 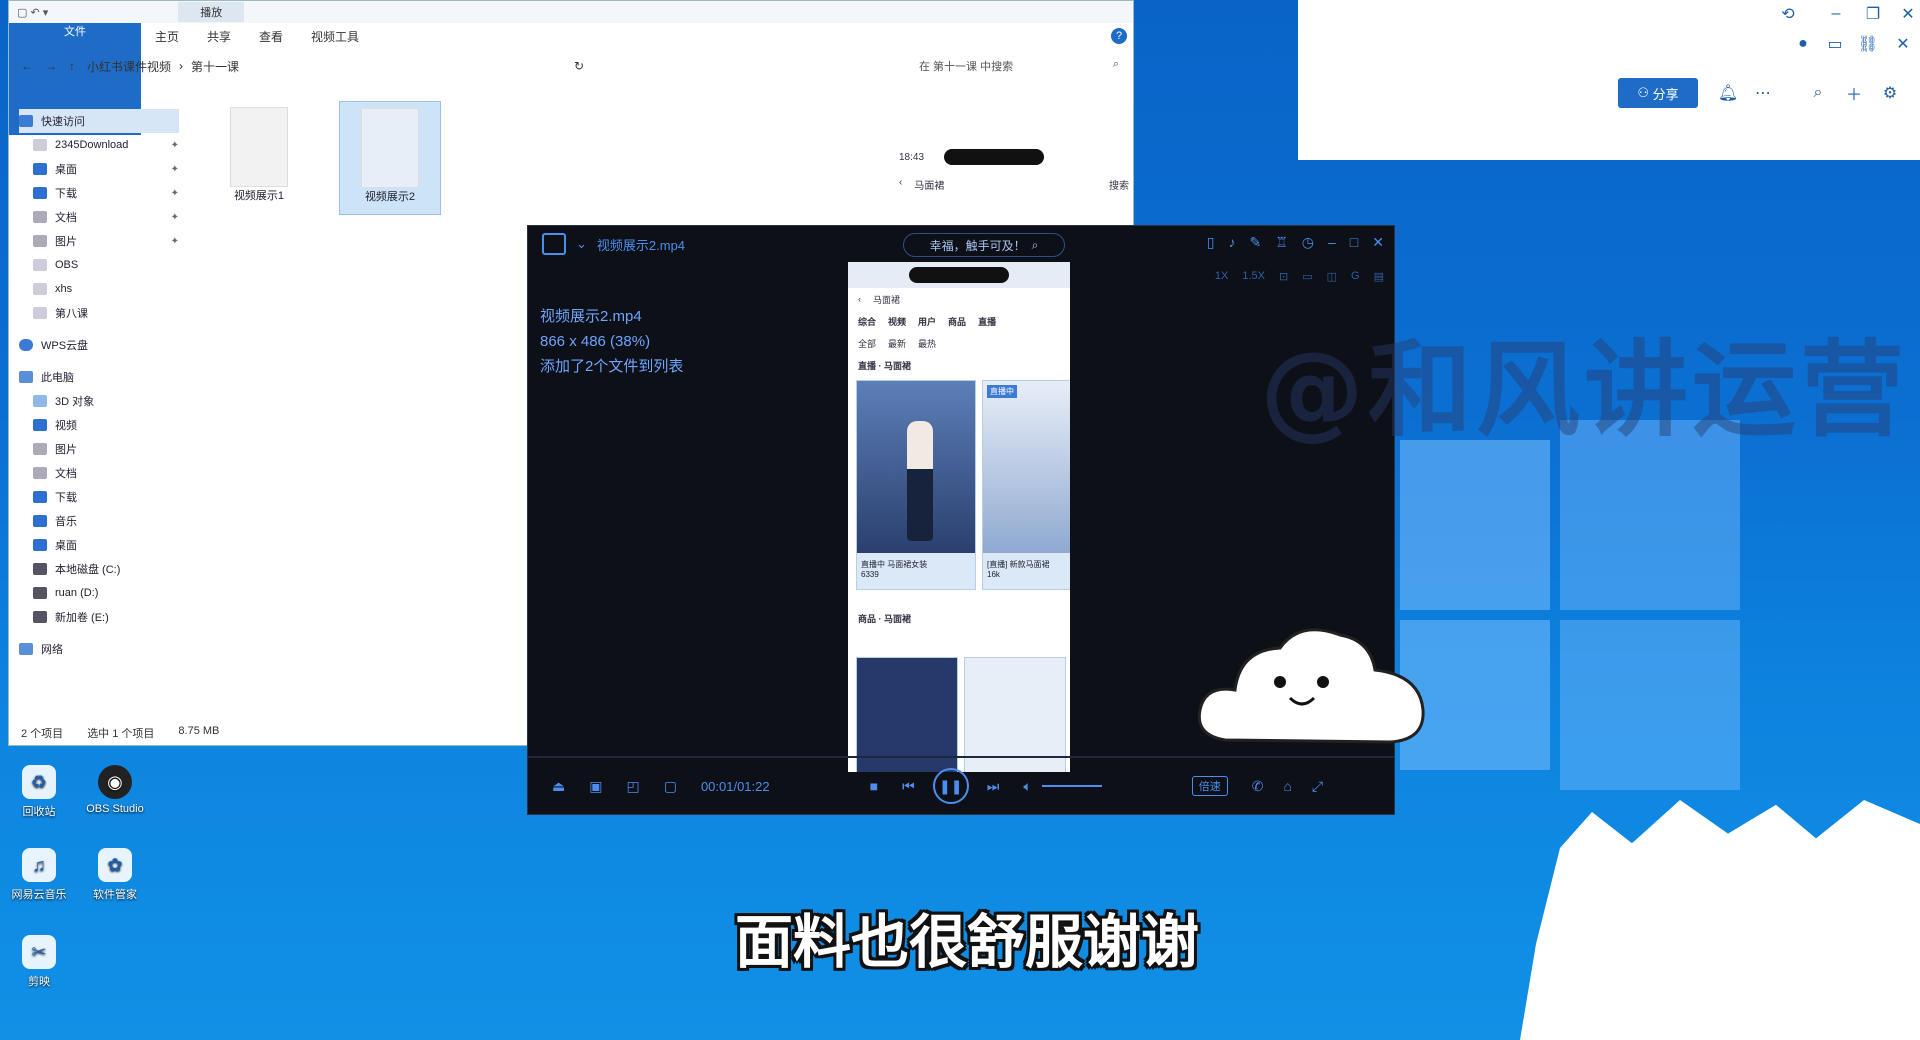 I want to click on breadcrumb: 小红书课件视频 › 第十一课, so click(x=163, y=66).